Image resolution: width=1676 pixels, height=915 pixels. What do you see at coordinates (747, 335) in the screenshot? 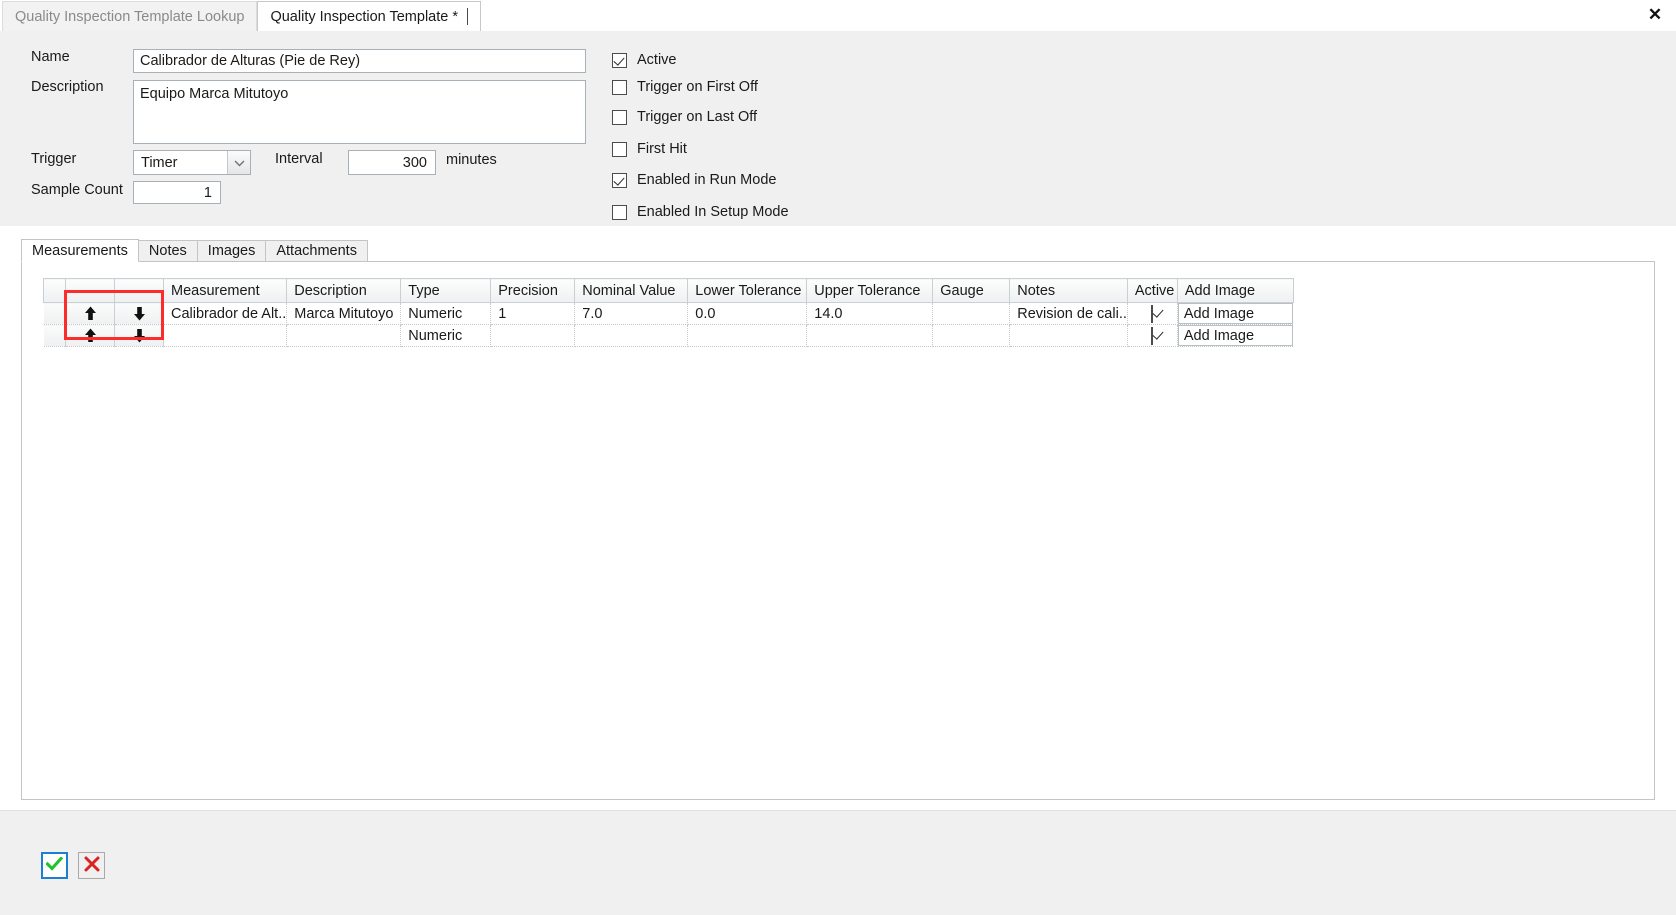
I see `cell-lower-tolerance` at bounding box center [747, 335].